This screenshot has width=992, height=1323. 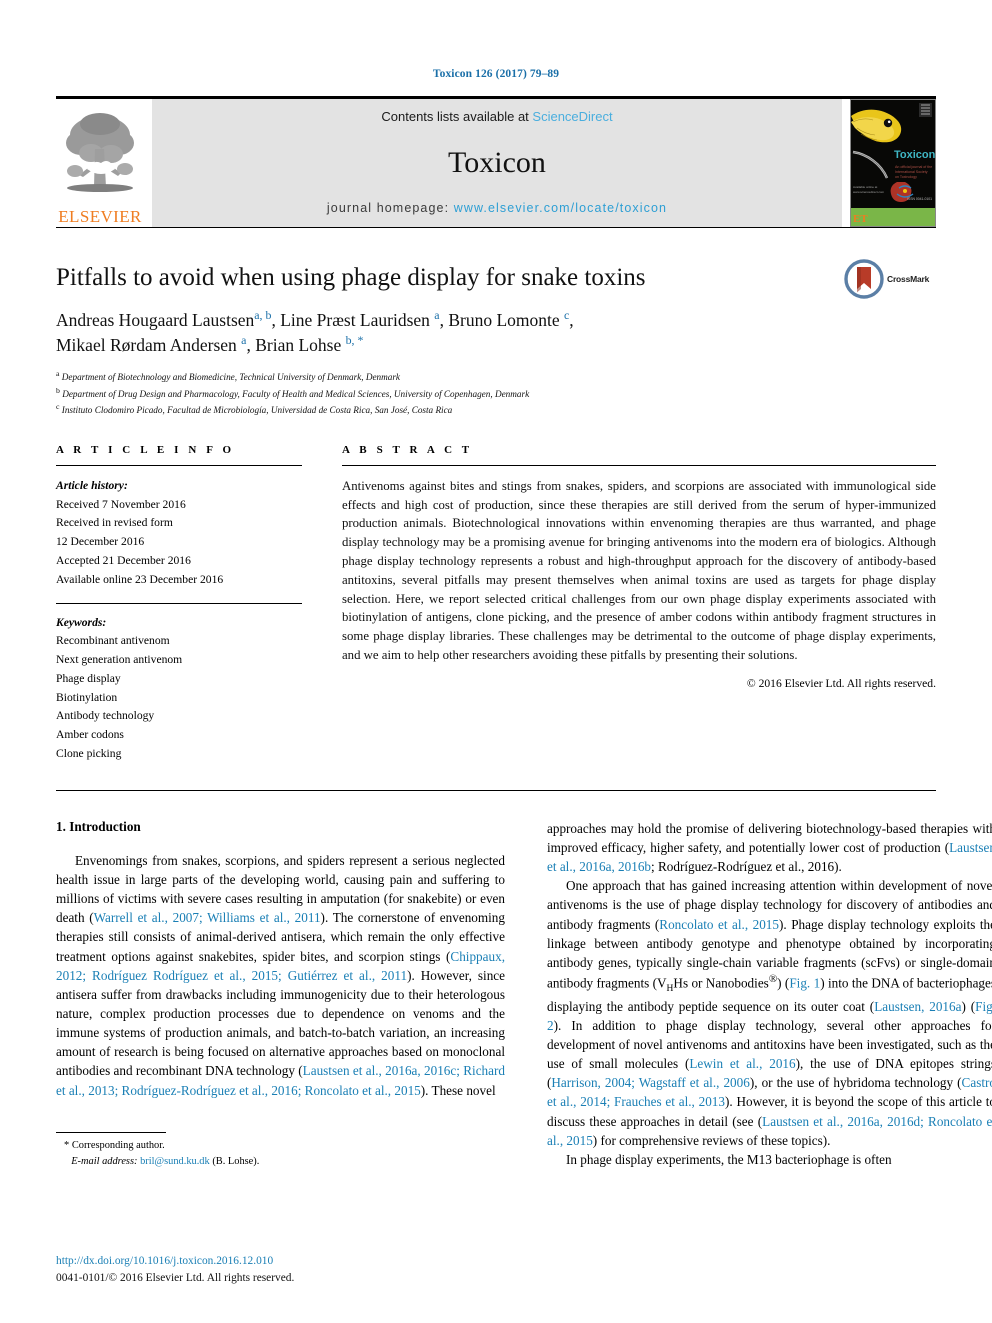 What do you see at coordinates (436, 315) in the screenshot?
I see `author-2-affil: a` at bounding box center [436, 315].